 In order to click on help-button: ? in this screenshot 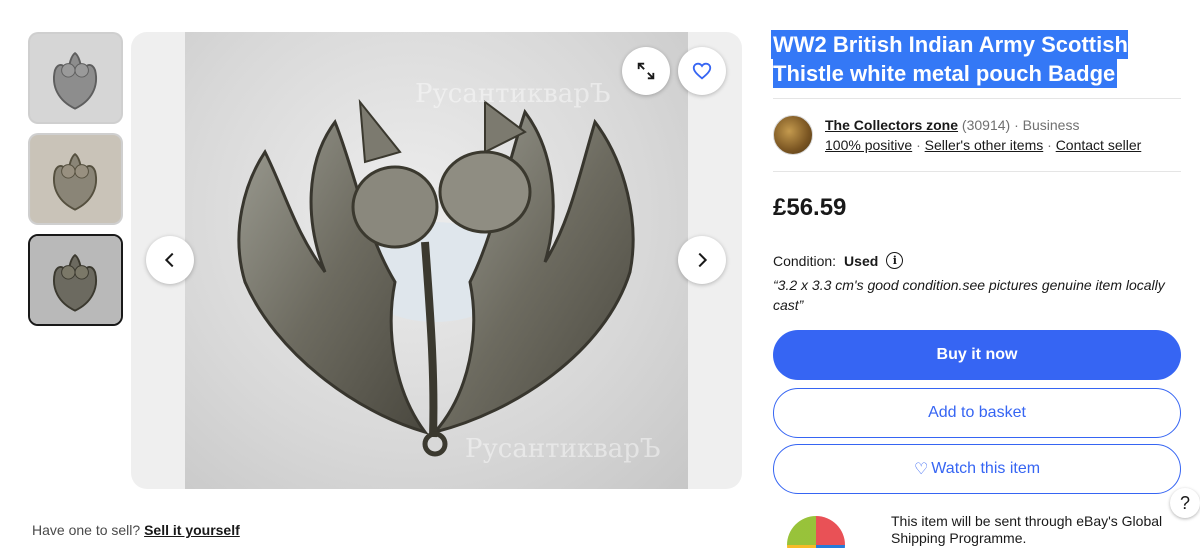, I will do `click(1185, 503)`.